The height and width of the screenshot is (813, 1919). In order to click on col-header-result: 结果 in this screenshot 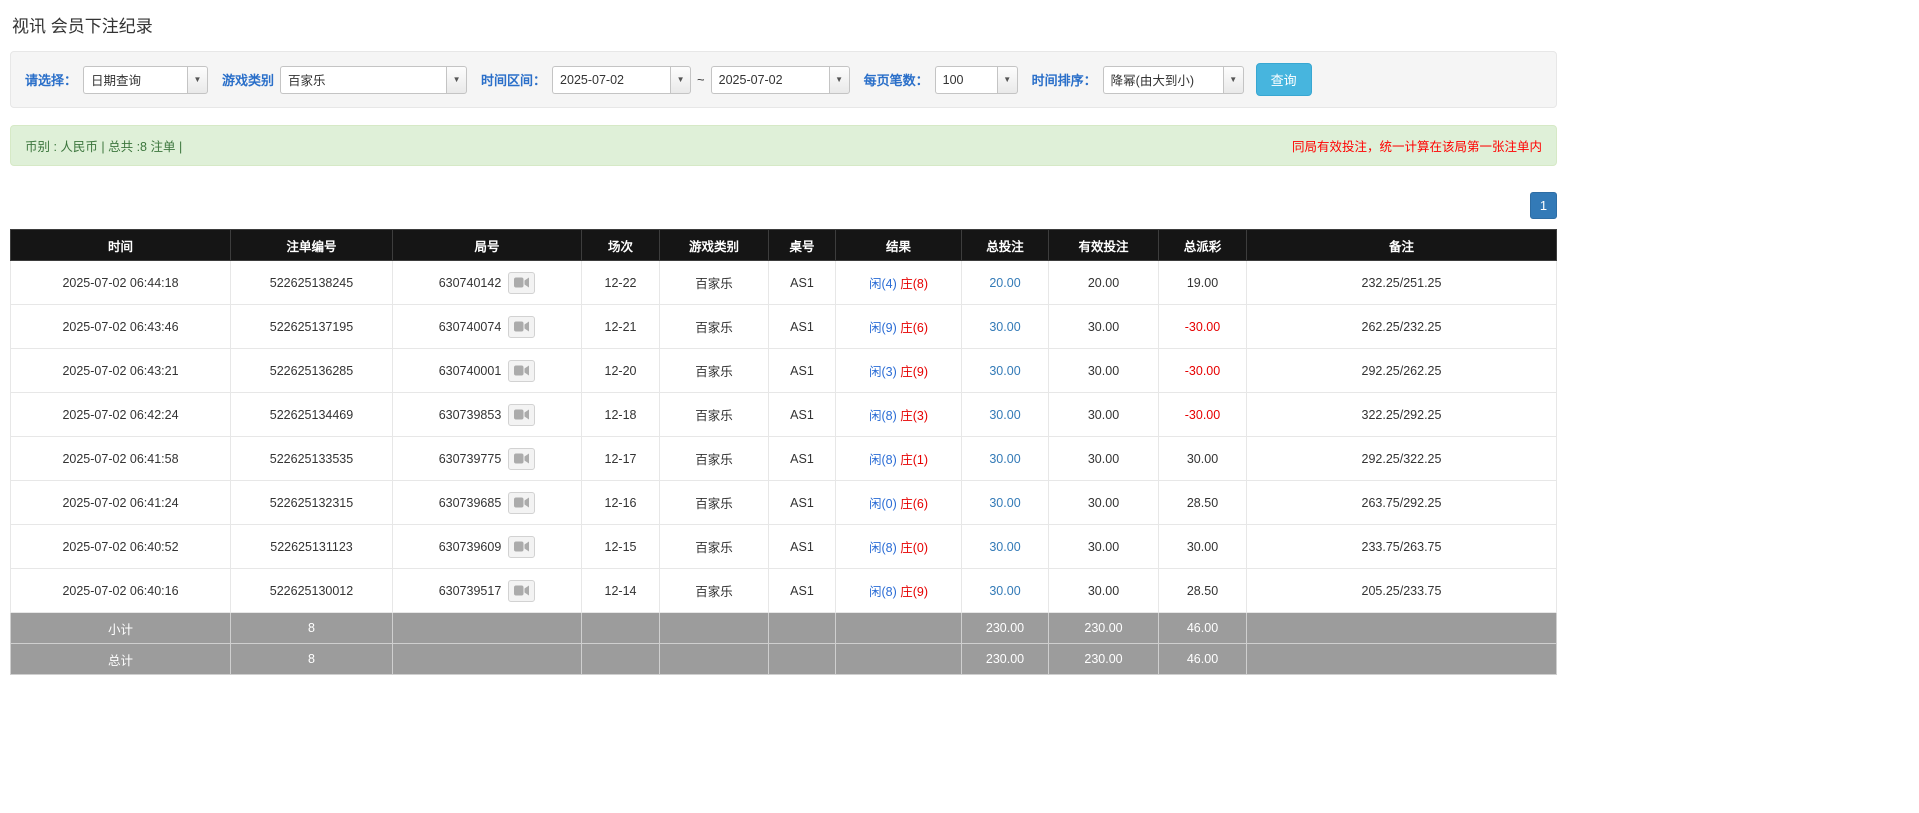, I will do `click(898, 245)`.